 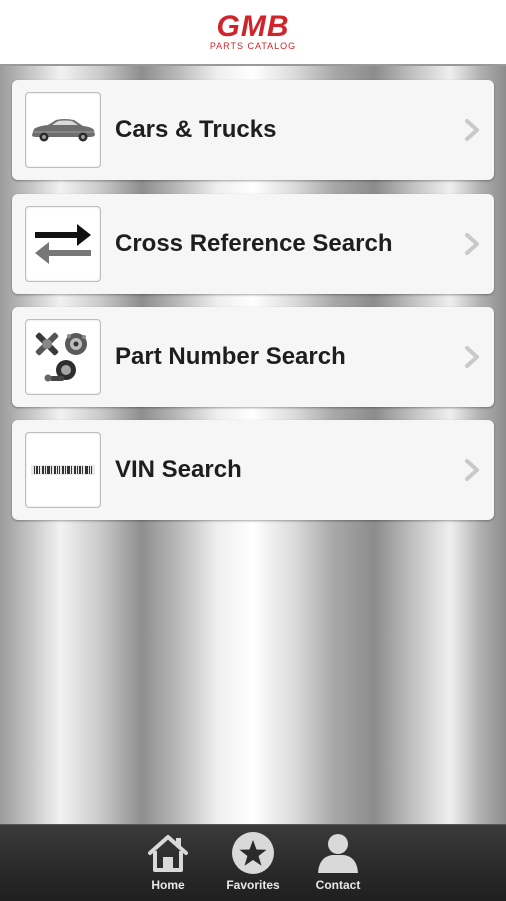 I want to click on menu-item-cross-reference: Cross Reference Search, so click(x=253, y=244).